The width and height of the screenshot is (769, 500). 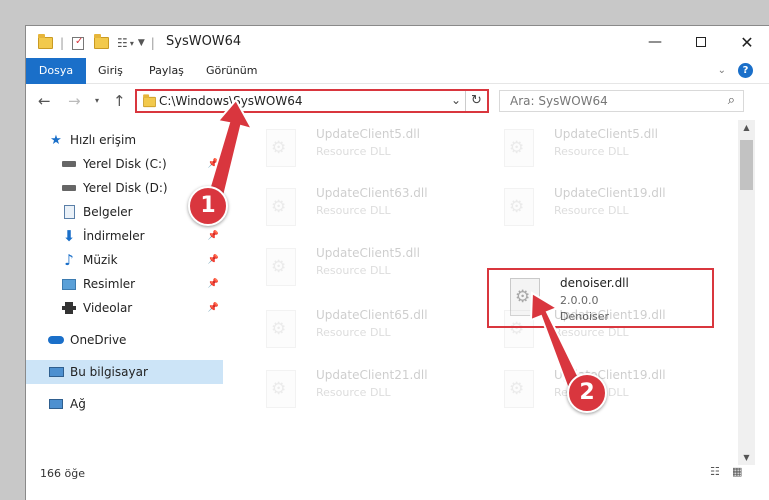 I want to click on address-bar: C:\Windows\SysWOW64 ⌄ ↻, so click(x=312, y=101).